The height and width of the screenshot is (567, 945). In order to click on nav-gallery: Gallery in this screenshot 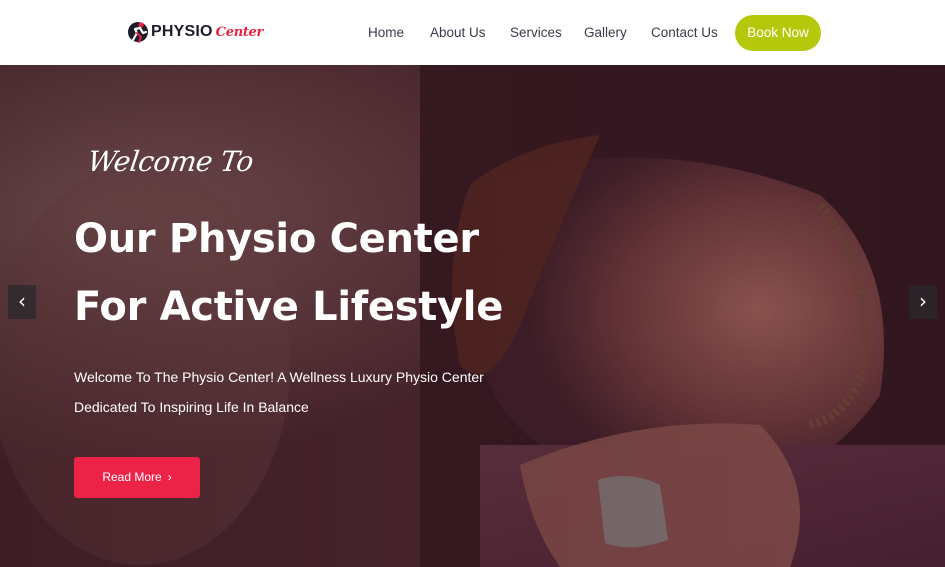, I will do `click(605, 33)`.